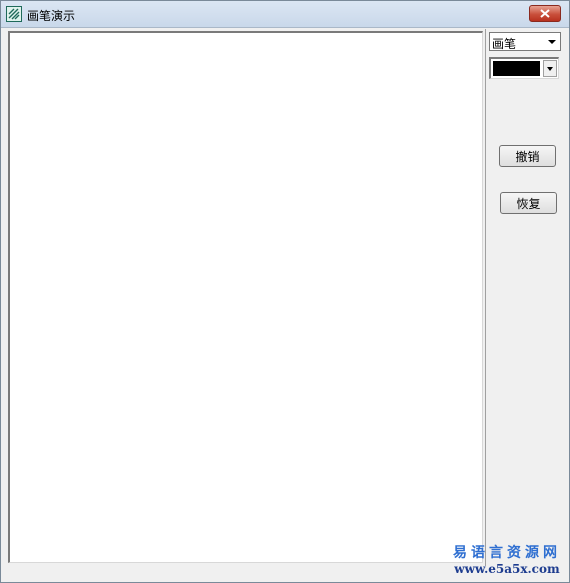  I want to click on splitter, so click(485, 297).